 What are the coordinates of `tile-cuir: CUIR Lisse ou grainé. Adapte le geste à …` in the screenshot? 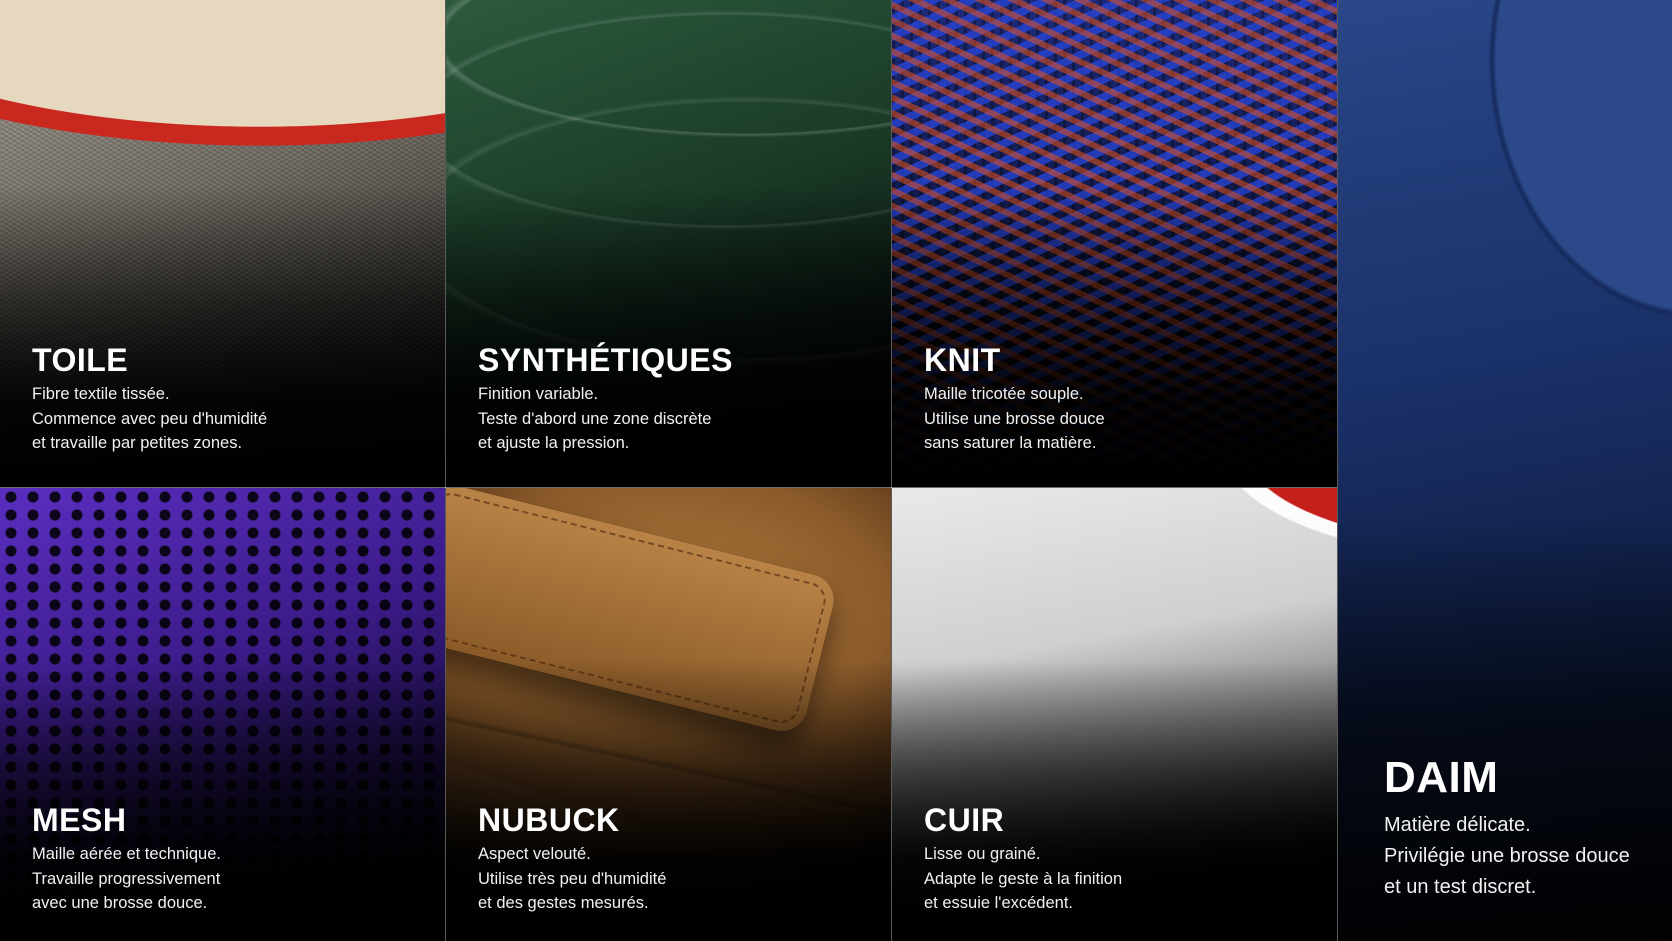 It's located at (1114, 714).